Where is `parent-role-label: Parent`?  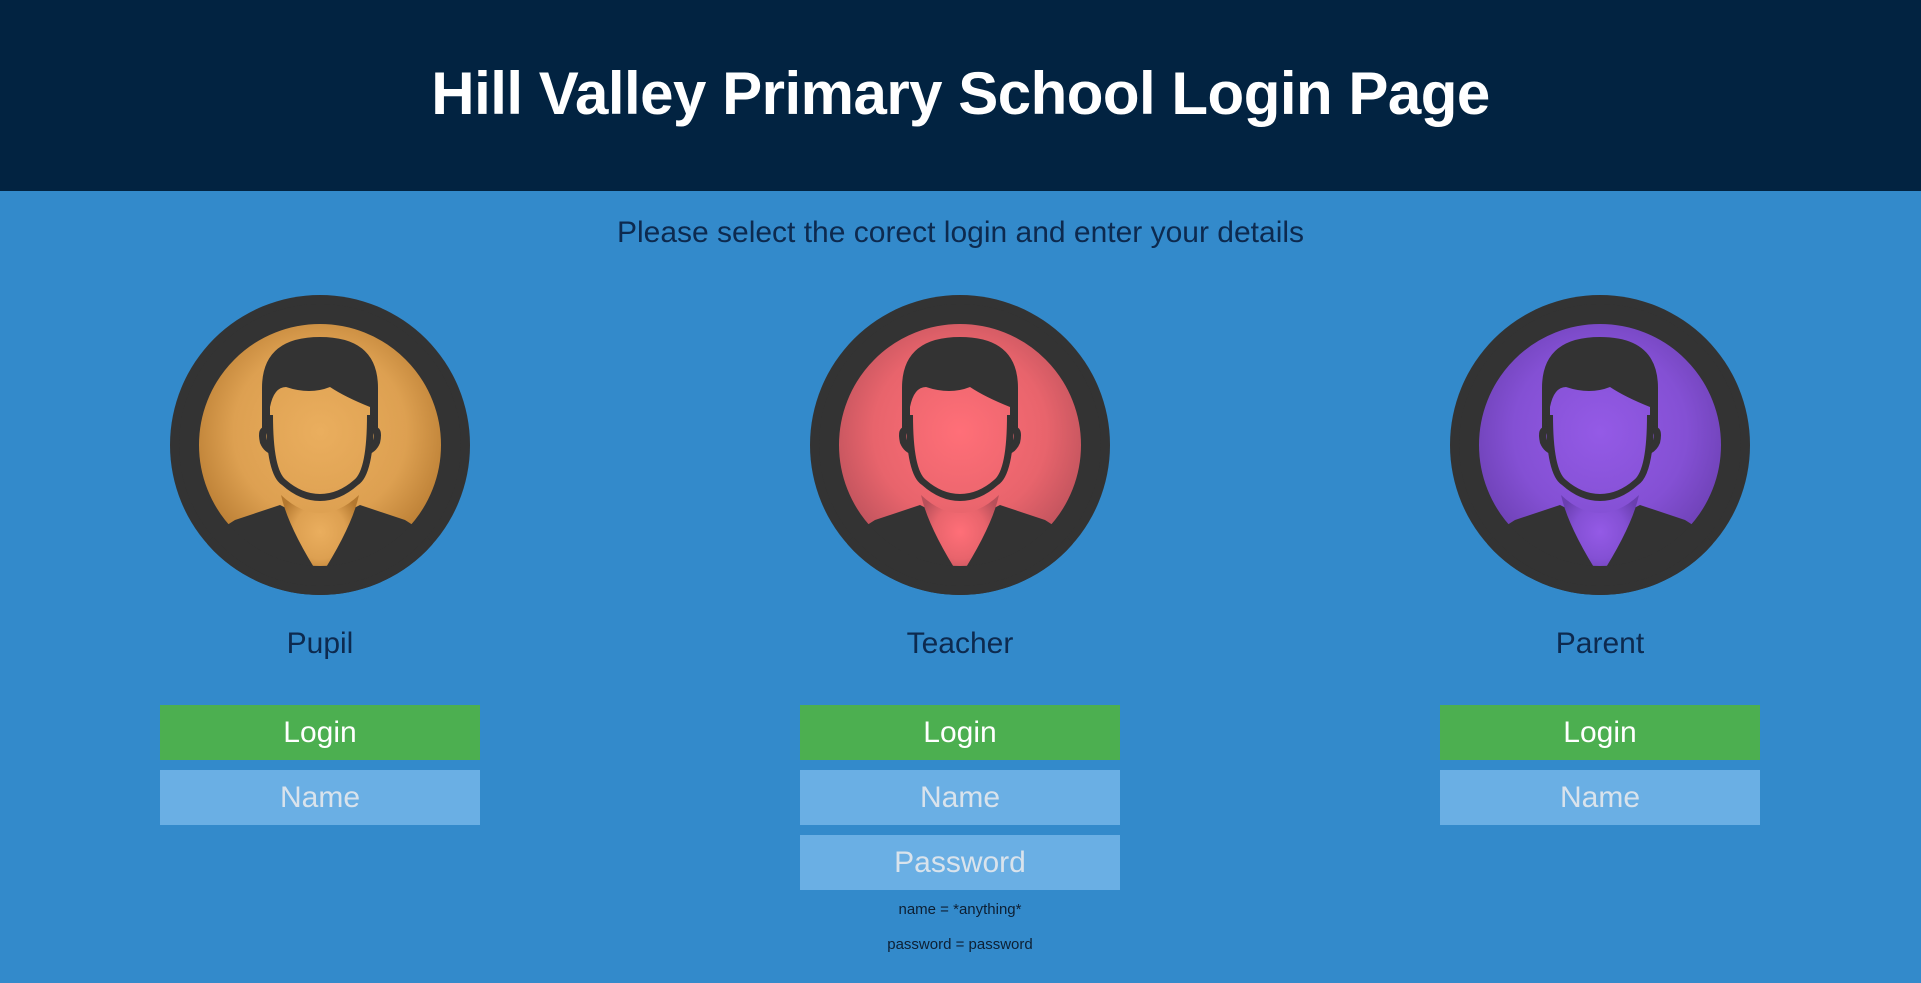
parent-role-label: Parent is located at coordinates (1600, 643).